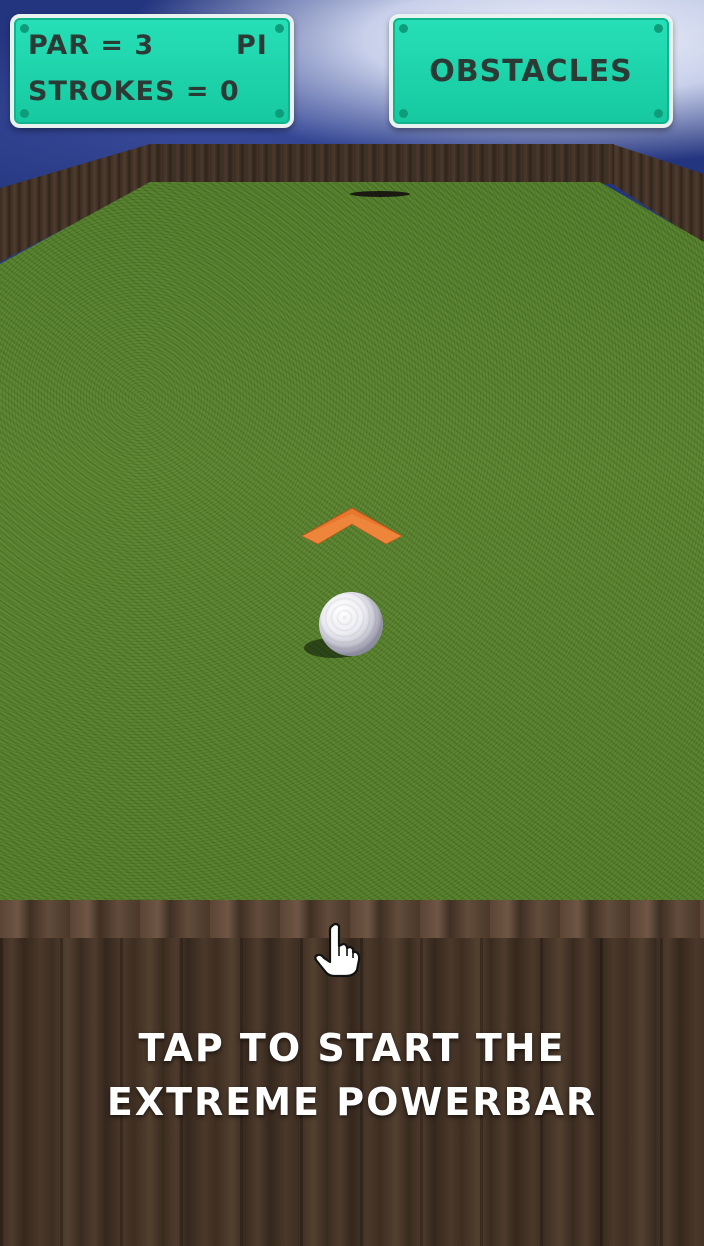 The height and width of the screenshot is (1246, 704). What do you see at coordinates (380, 194) in the screenshot?
I see `golf-hole` at bounding box center [380, 194].